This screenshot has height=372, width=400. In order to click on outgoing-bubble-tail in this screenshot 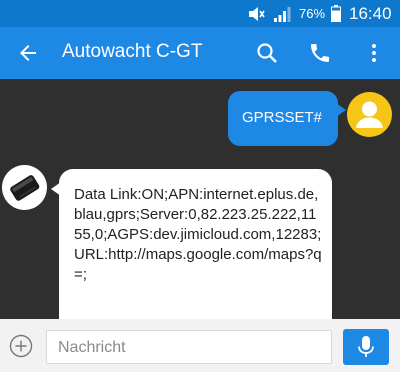, I will do `click(341, 110)`.